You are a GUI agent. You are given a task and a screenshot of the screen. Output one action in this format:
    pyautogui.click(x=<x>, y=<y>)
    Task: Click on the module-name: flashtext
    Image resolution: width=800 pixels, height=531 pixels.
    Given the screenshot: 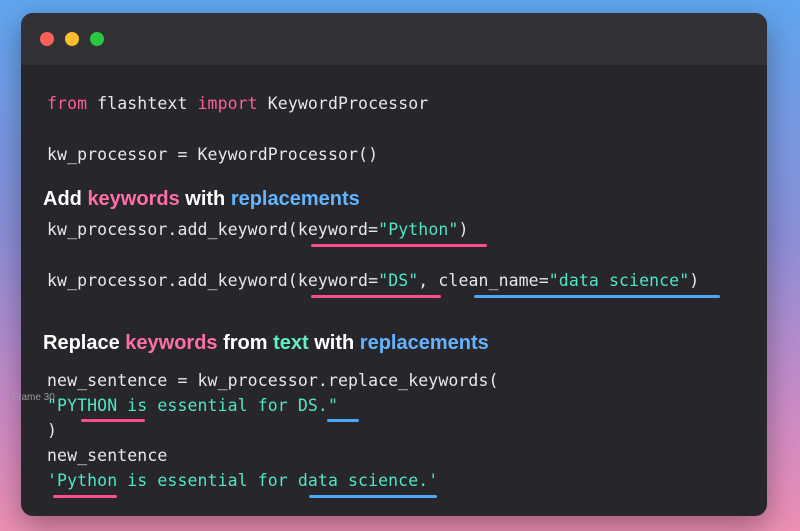 What is the action you would take?
    pyautogui.click(x=142, y=103)
    